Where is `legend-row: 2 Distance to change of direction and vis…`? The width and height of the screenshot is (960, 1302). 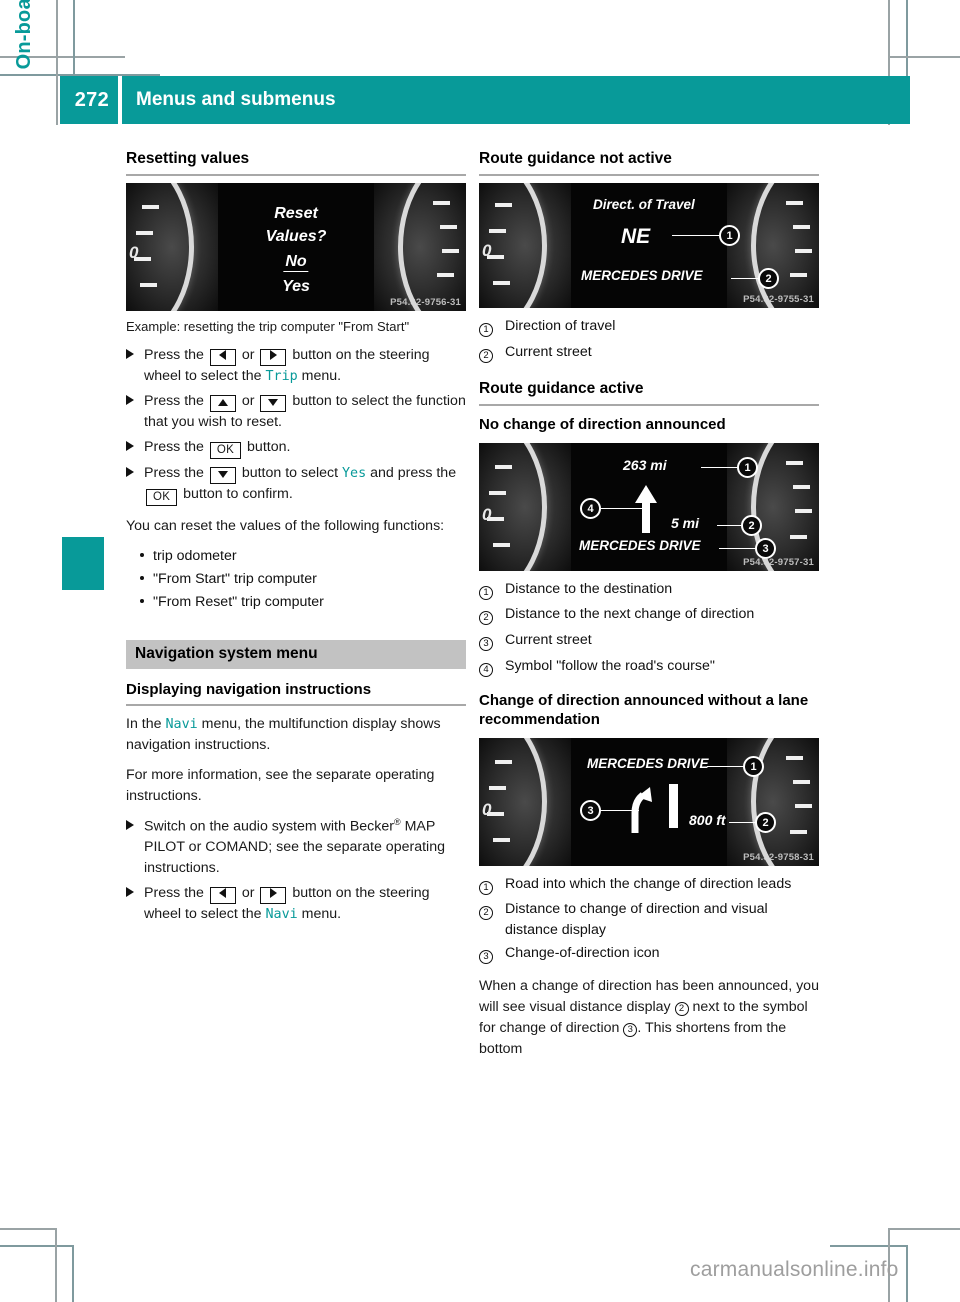
legend-row: 2 Distance to change of direction and vis… is located at coordinates (649, 919).